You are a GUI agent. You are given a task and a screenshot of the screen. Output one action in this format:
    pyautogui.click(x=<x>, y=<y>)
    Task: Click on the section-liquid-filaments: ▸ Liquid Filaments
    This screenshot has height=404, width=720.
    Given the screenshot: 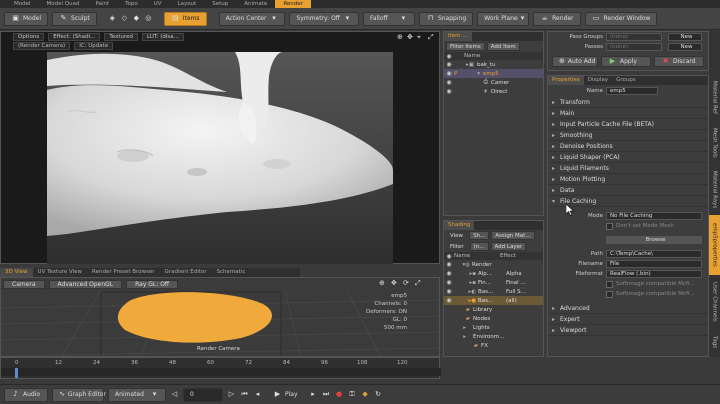 What is the action you would take?
    pyautogui.click(x=628, y=168)
    